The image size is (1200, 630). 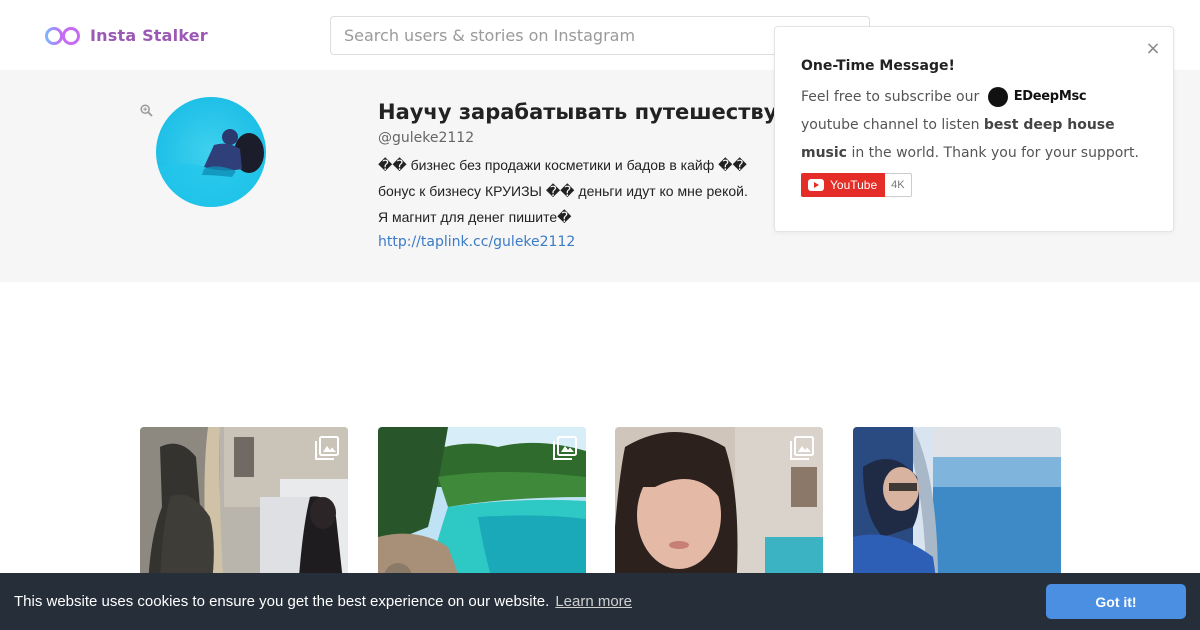 What do you see at coordinates (1116, 601) in the screenshot?
I see `cookie-accept-button: Got it!` at bounding box center [1116, 601].